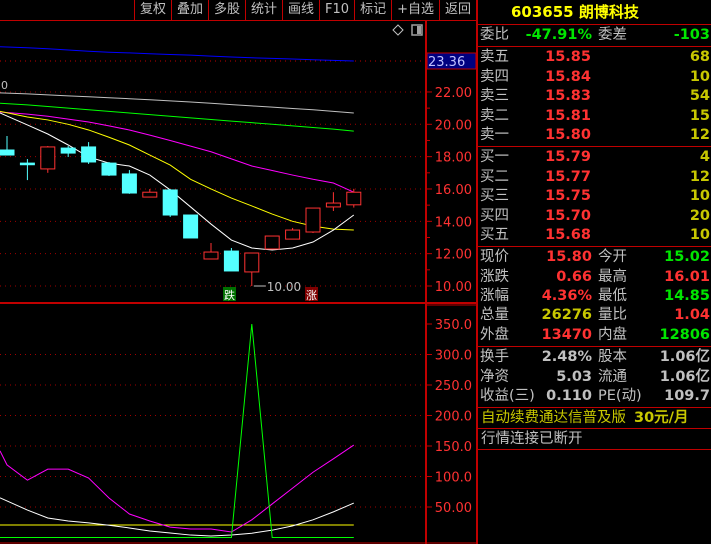 This screenshot has width=711, height=544. Describe the element at coordinates (453, 222) in the screenshot. I see `price-axis-label: 14.00` at that location.